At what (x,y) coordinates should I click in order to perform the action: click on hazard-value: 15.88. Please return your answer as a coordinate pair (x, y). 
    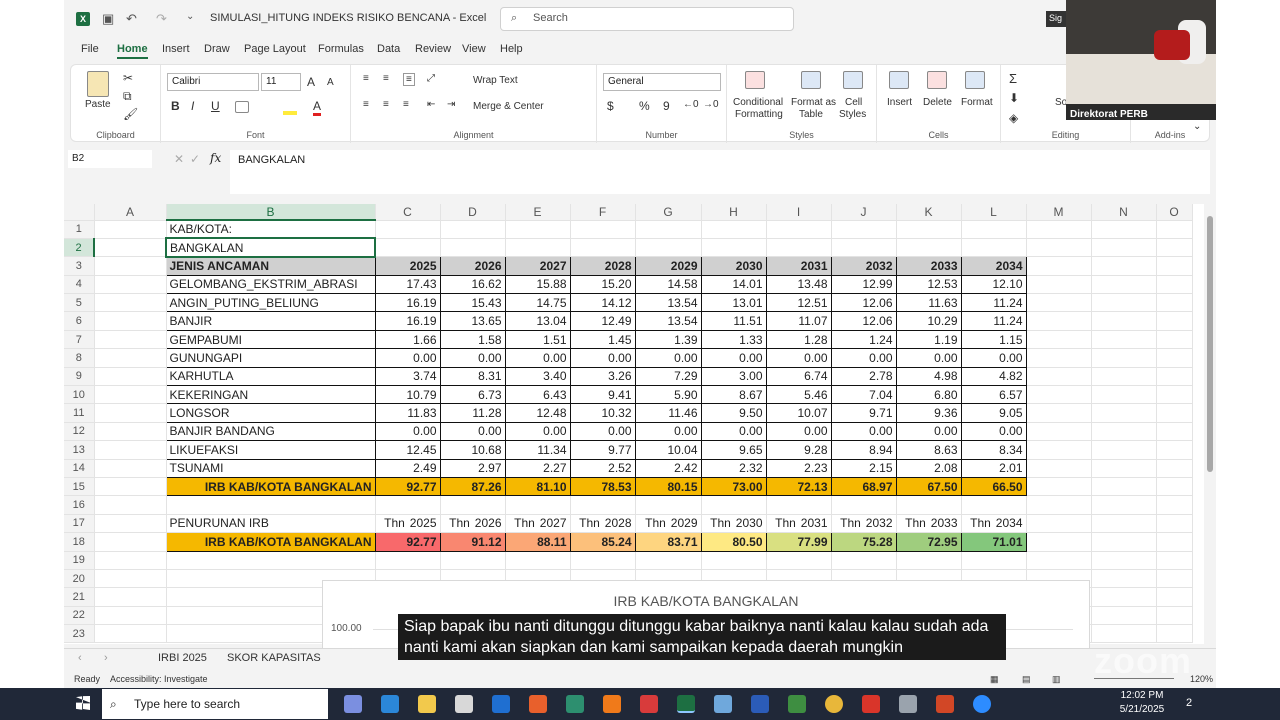
    Looking at the image, I should click on (537, 284).